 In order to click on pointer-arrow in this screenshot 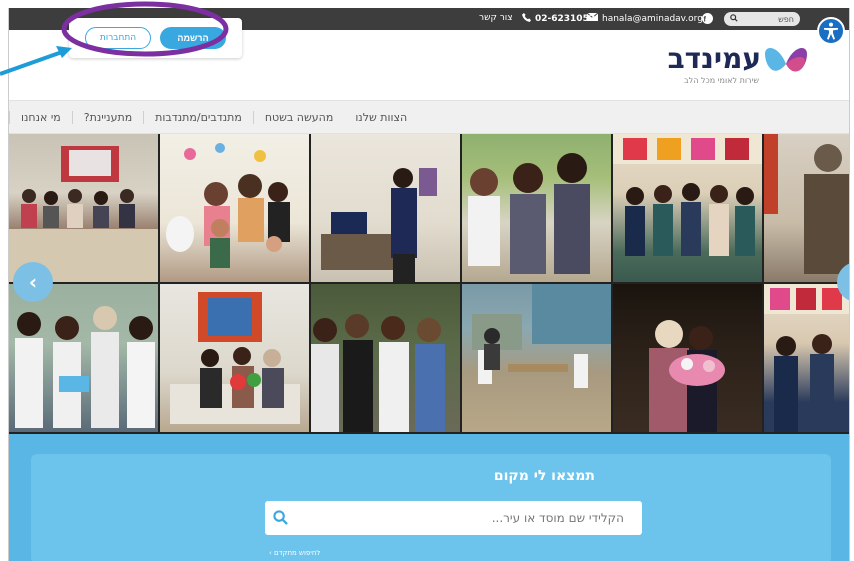, I will do `click(31, 63)`.